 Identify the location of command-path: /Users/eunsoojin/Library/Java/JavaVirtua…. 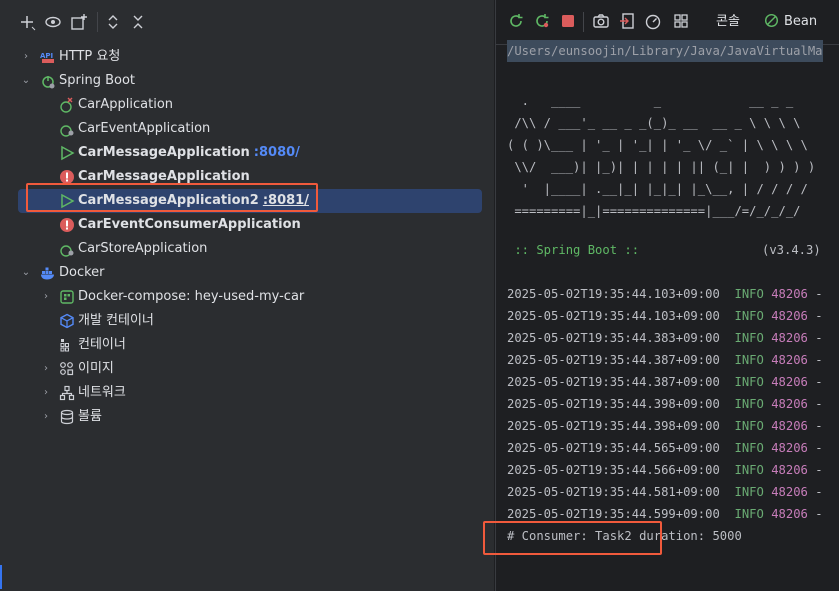
(665, 51).